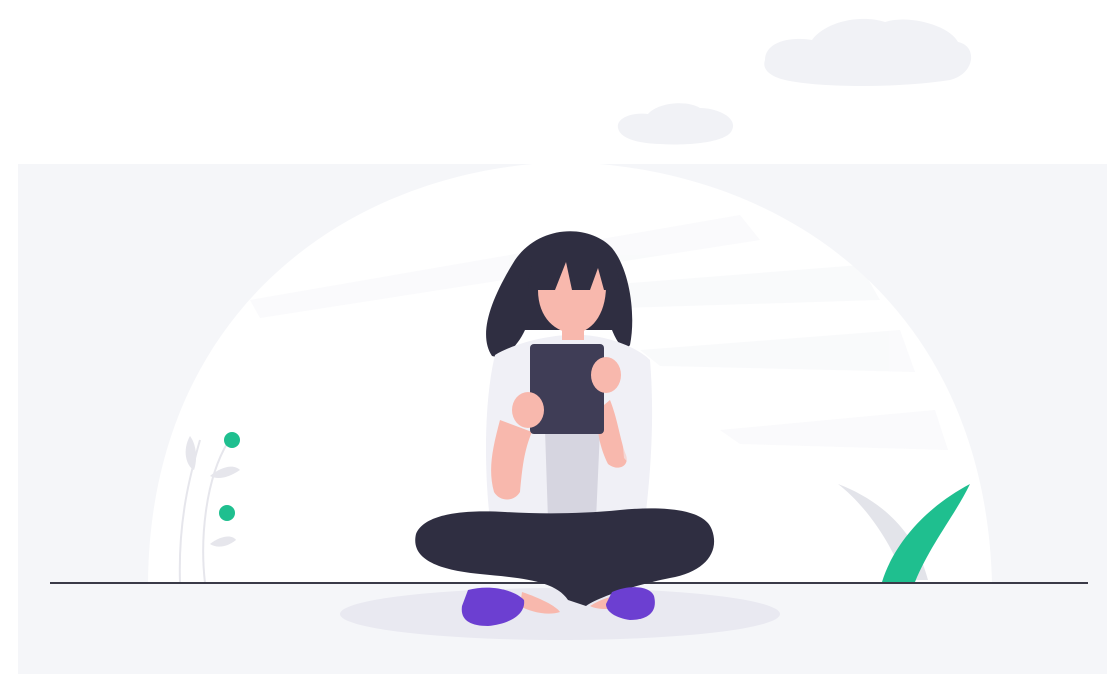 The height and width of the screenshot is (674, 1107). What do you see at coordinates (572, 475) in the screenshot?
I see `undershirt` at bounding box center [572, 475].